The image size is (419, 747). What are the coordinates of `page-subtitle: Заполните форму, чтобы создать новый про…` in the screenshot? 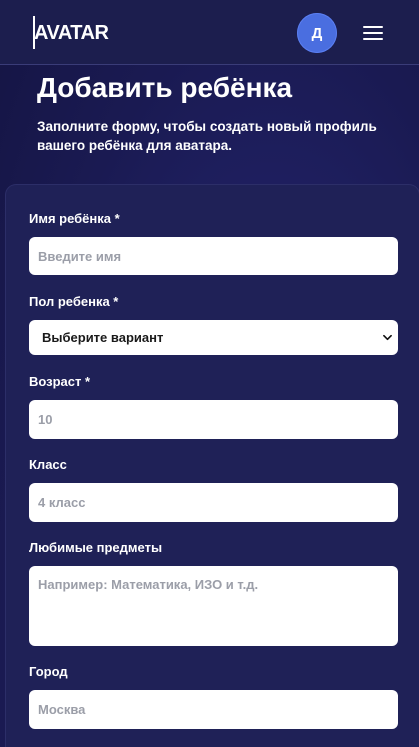 It's located at (207, 136).